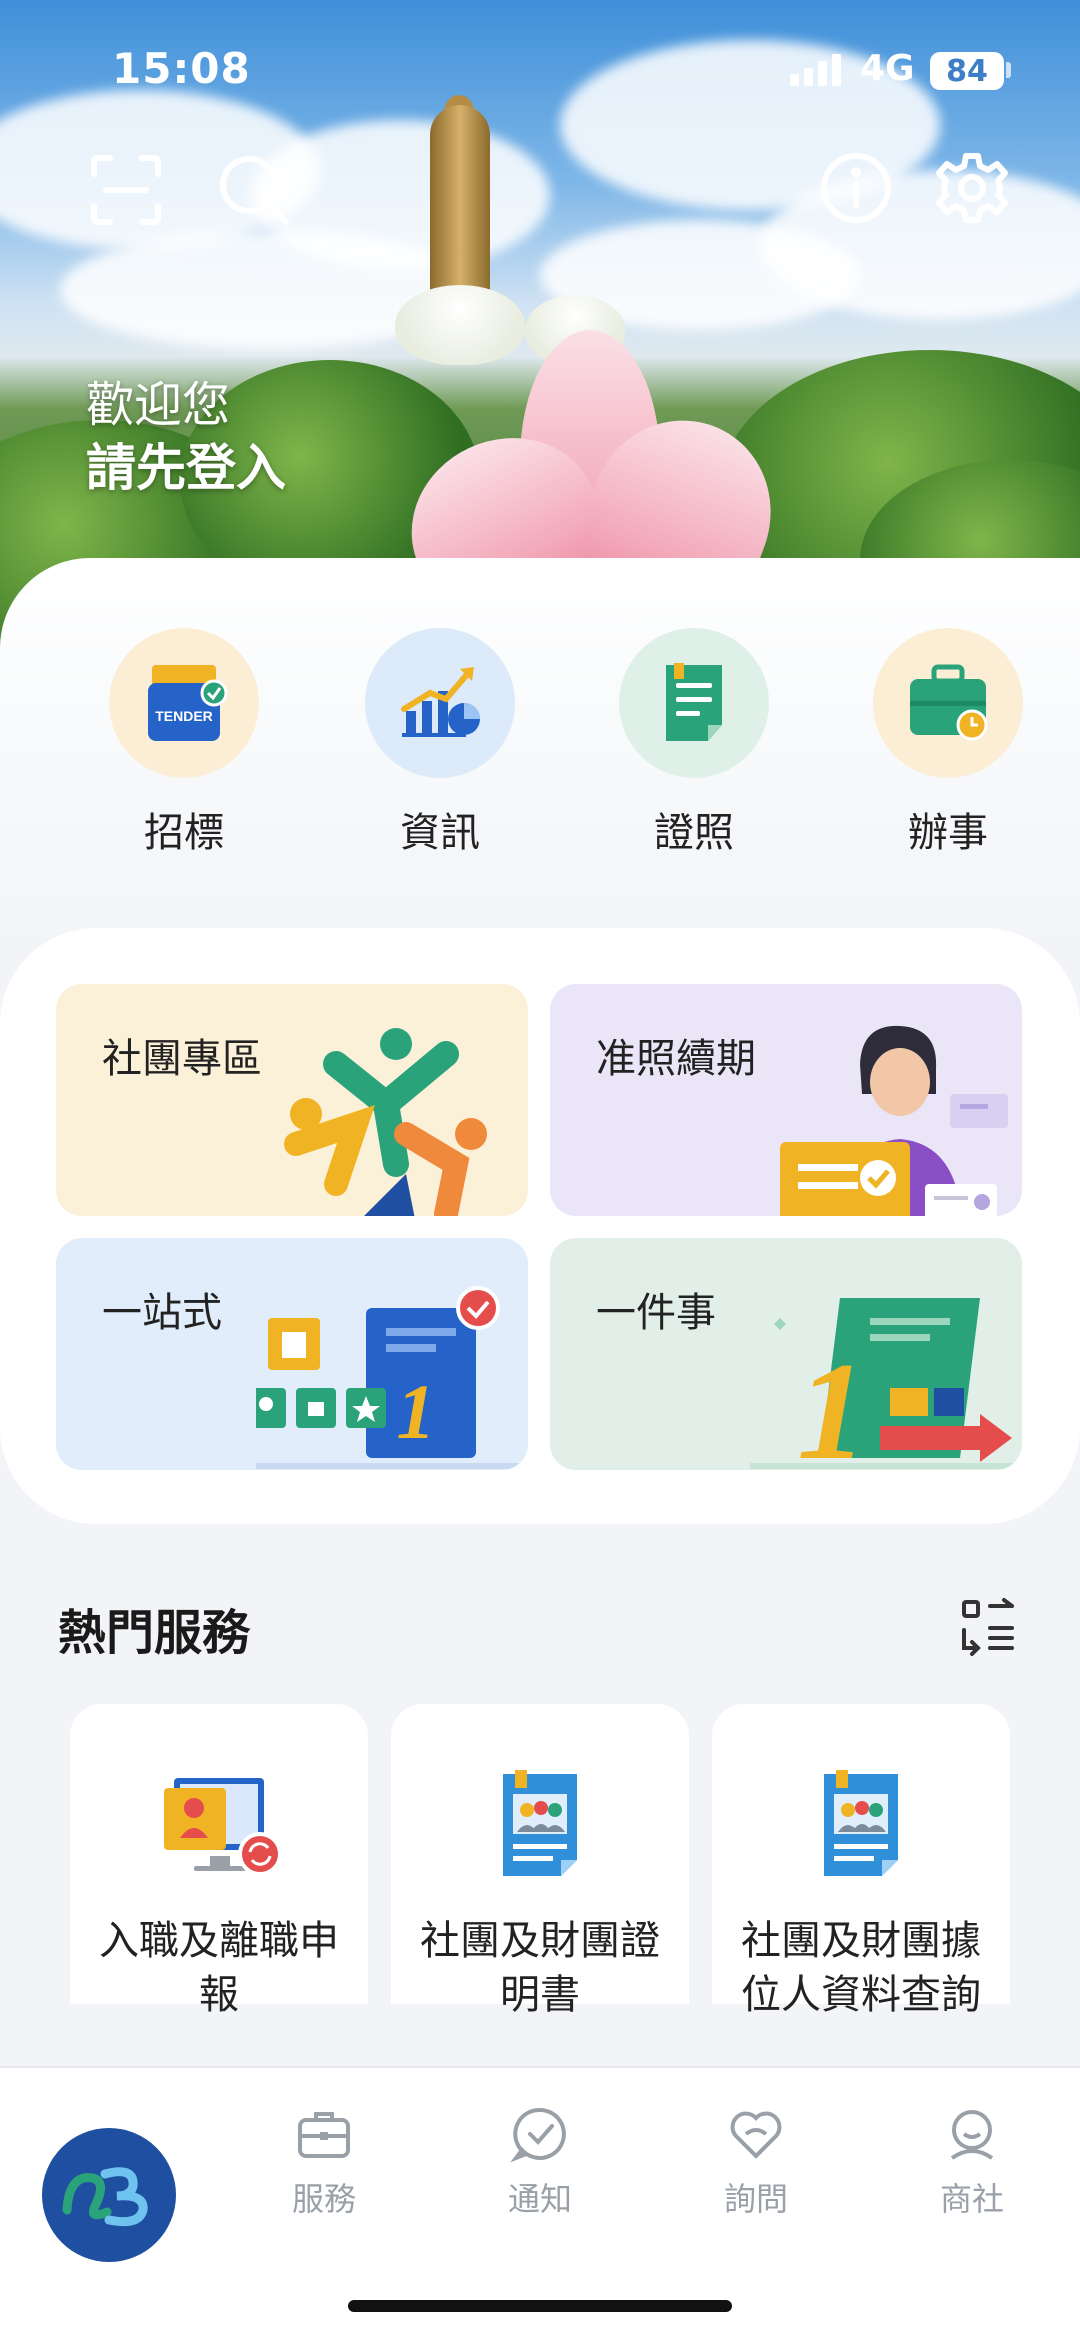 This screenshot has width=1080, height=2337. What do you see at coordinates (219, 1968) in the screenshot?
I see `service-label: 入職及離職申報` at bounding box center [219, 1968].